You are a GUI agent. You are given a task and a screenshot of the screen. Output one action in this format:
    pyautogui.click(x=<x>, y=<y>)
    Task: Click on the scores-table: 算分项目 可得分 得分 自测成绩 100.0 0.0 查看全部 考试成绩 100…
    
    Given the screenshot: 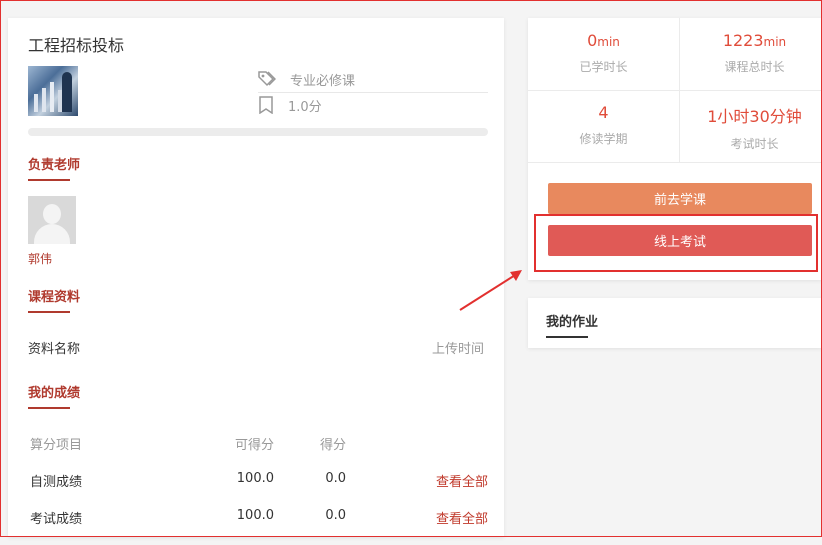 What is the action you would take?
    pyautogui.click(x=258, y=489)
    